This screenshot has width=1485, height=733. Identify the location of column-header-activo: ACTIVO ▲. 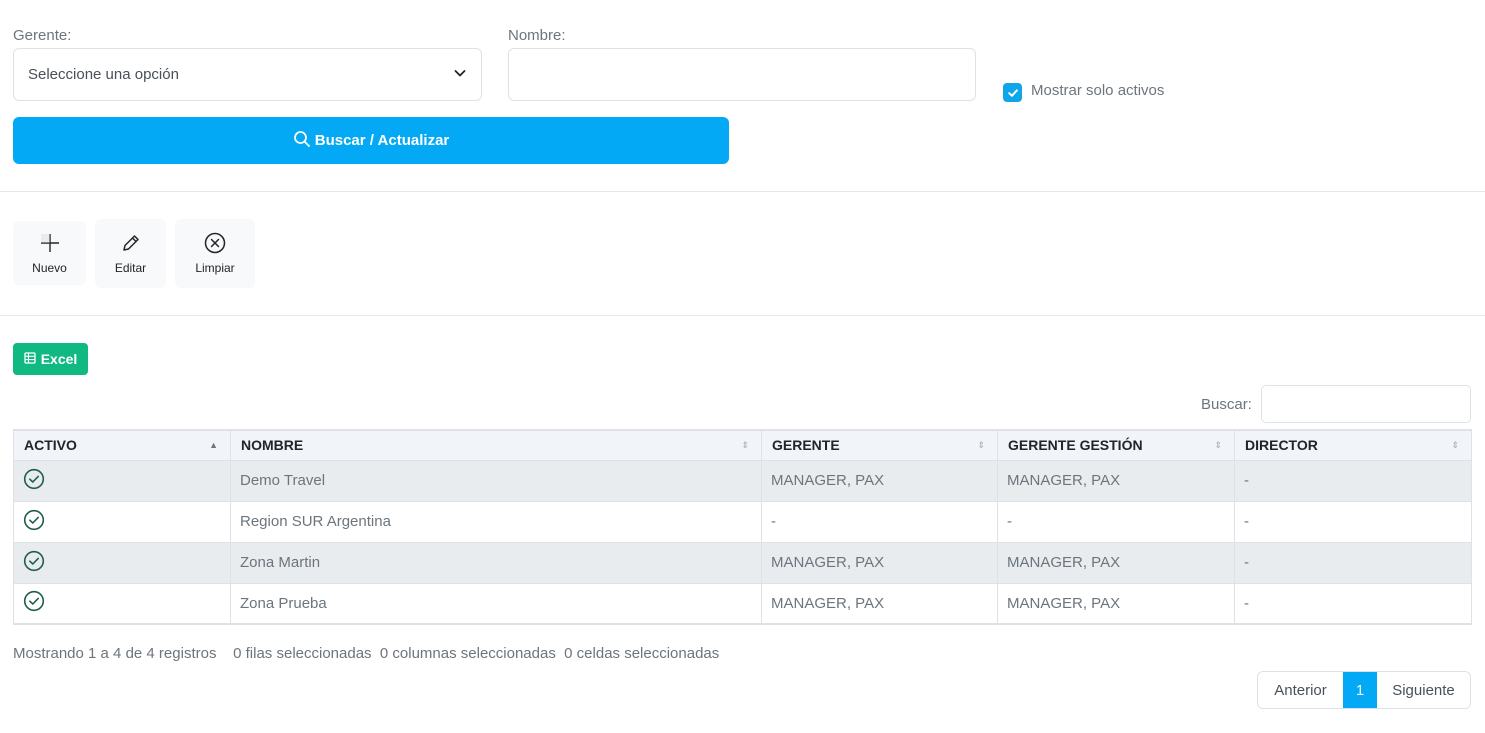
(122, 445).